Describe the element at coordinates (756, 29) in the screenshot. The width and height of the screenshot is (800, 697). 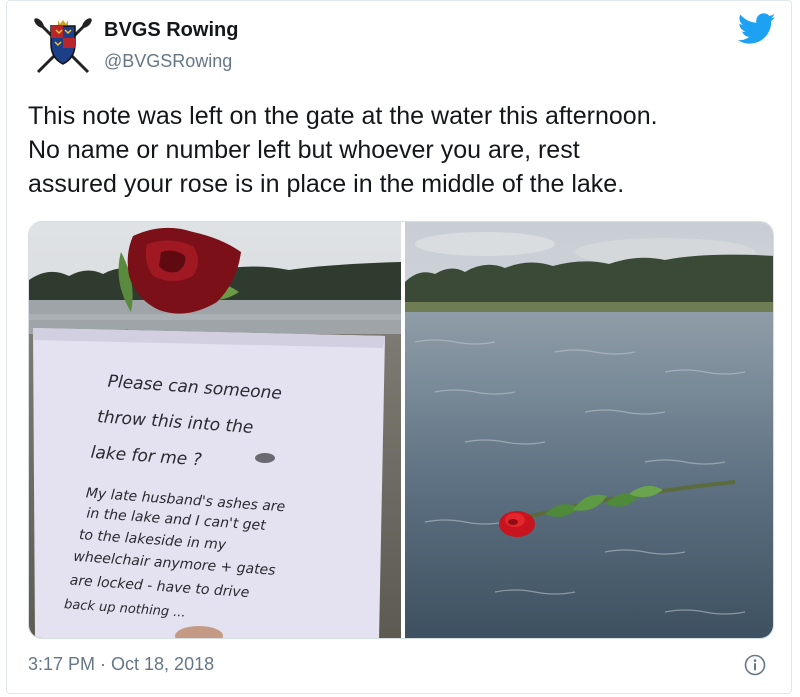
I see `twitter-bird-icon` at that location.